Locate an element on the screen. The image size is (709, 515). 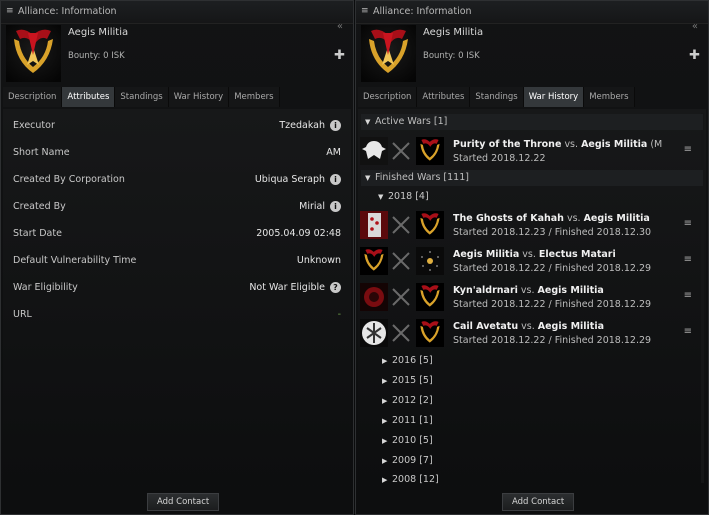
year-group-2018: ▼ 2018 [4] is located at coordinates (403, 197).